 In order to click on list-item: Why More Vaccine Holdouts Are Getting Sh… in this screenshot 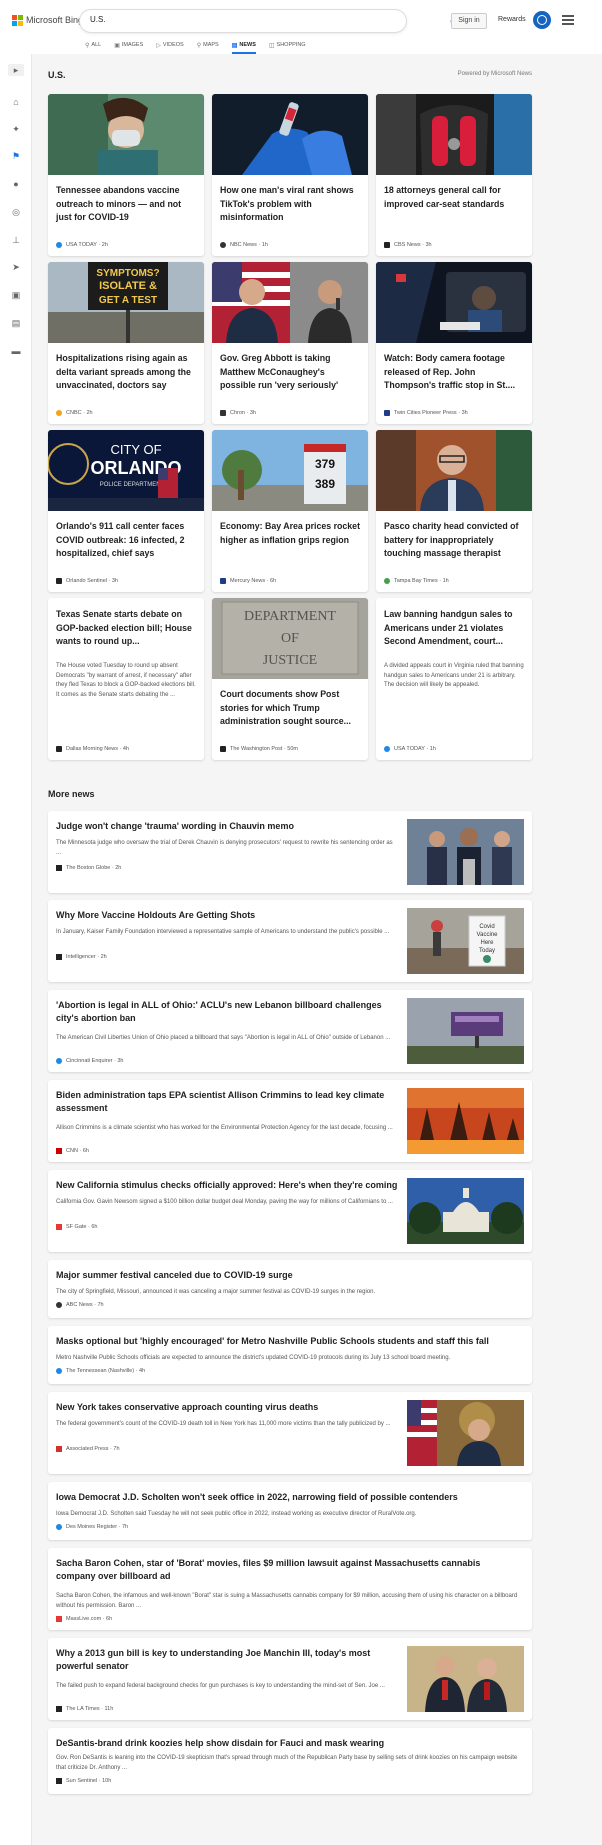, I will do `click(290, 941)`.